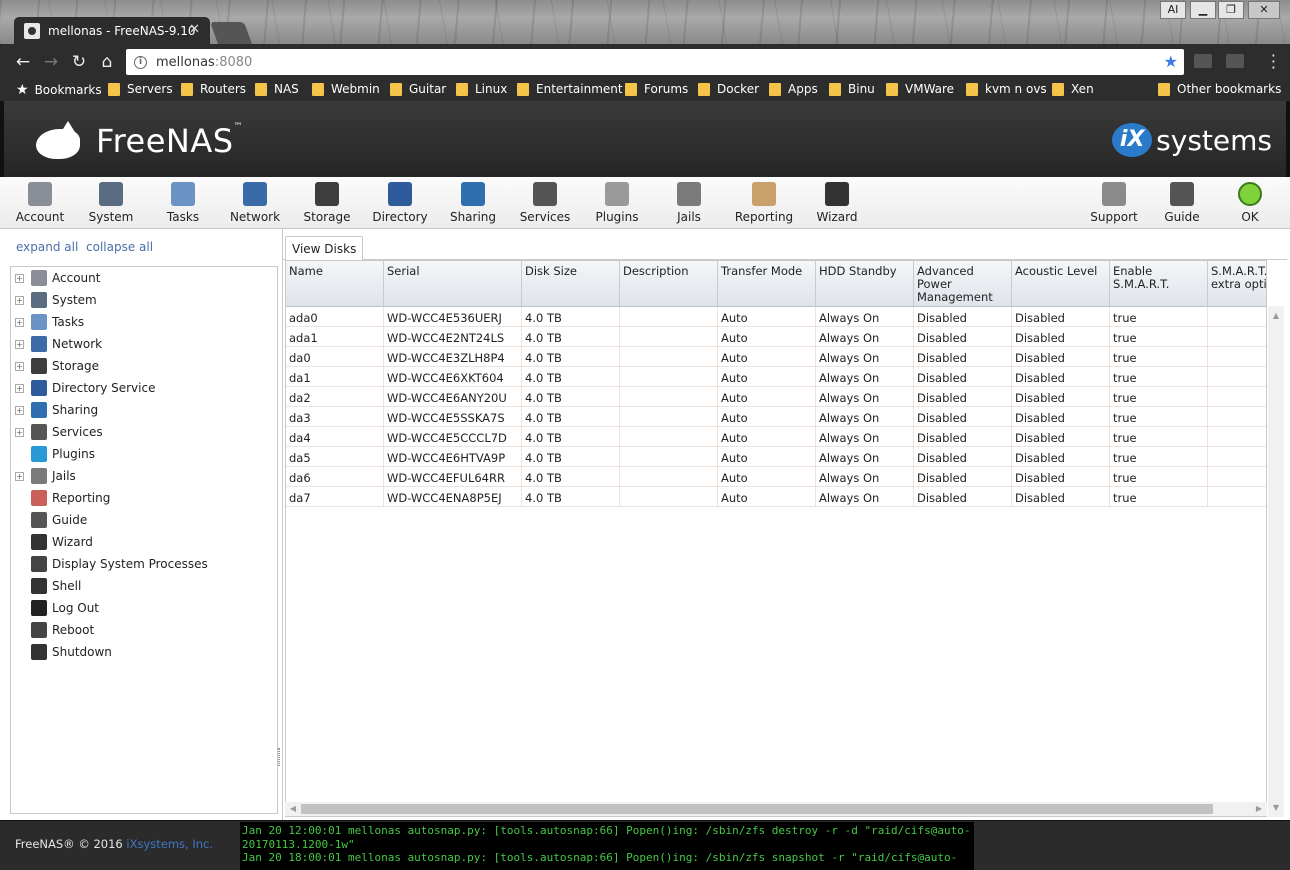 The image size is (1290, 870). I want to click on panel-splitter-handle, so click(279, 757).